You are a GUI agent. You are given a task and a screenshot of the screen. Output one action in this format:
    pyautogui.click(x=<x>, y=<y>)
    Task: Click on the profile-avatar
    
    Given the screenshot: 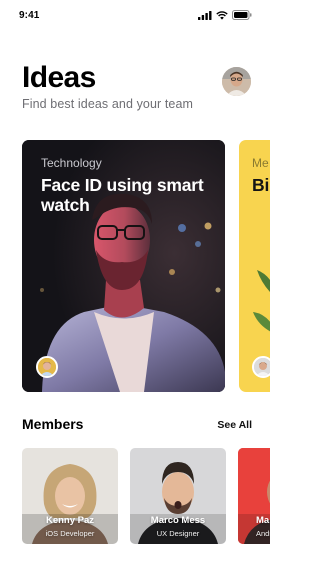 What is the action you would take?
    pyautogui.click(x=236, y=81)
    